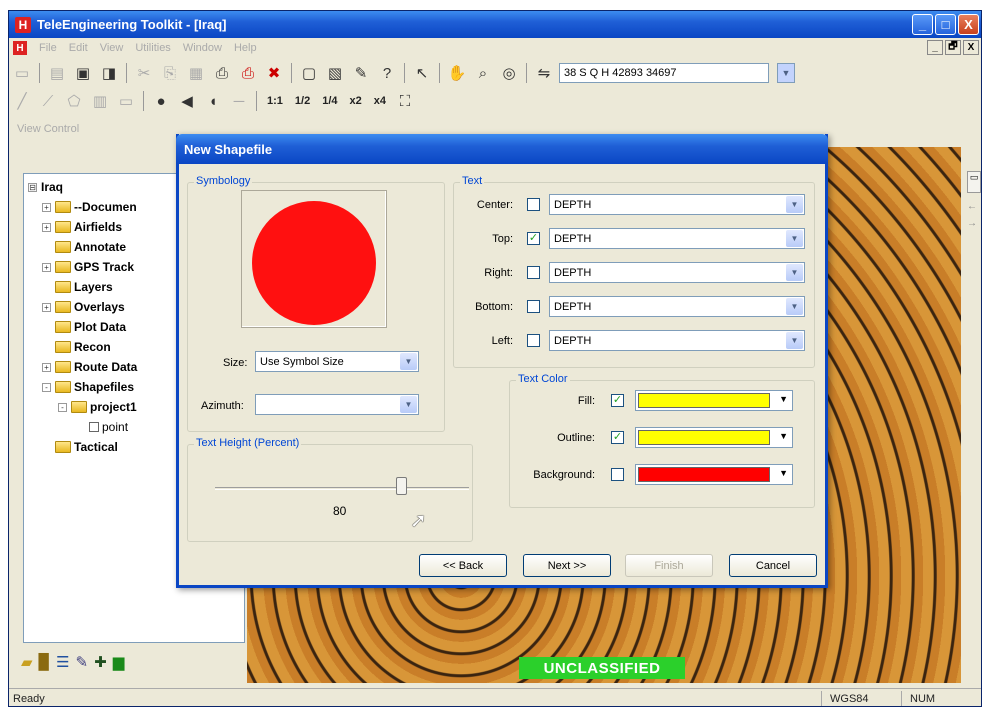 The height and width of the screenshot is (707, 985). I want to click on minimize-button: _, so click(922, 24).